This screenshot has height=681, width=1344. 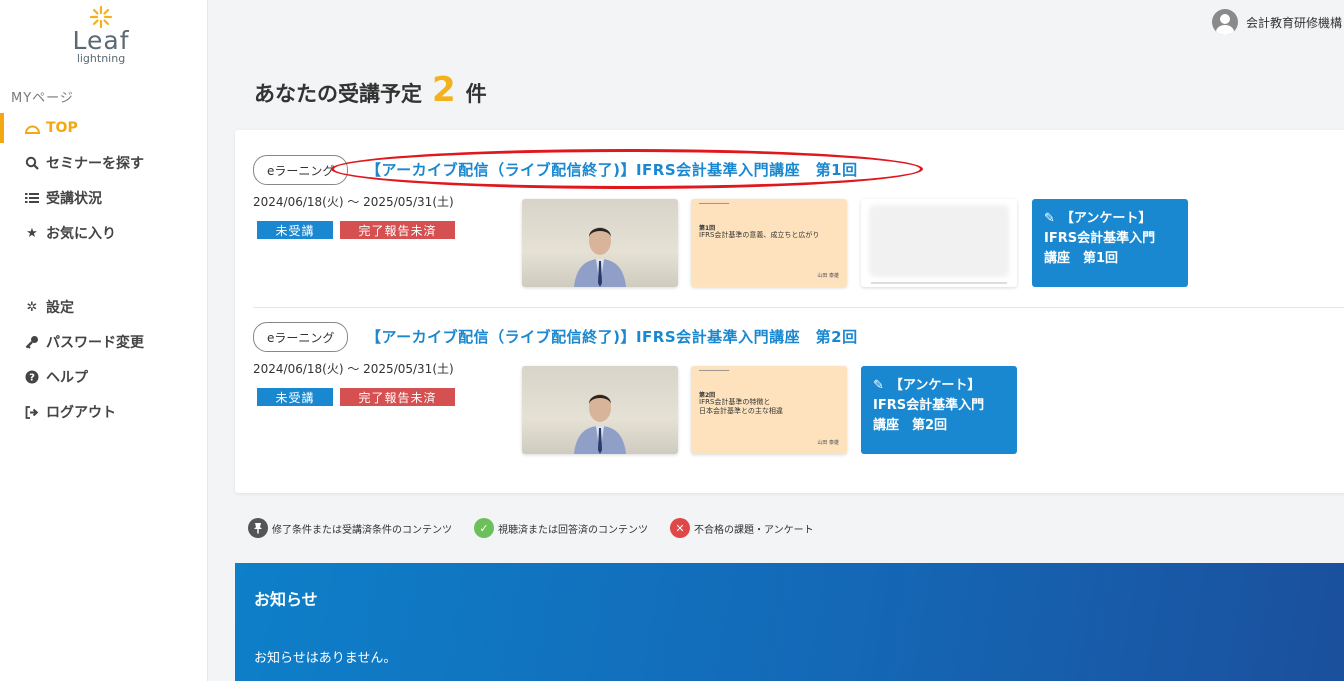 I want to click on gear-icon: ✲, so click(x=32, y=307).